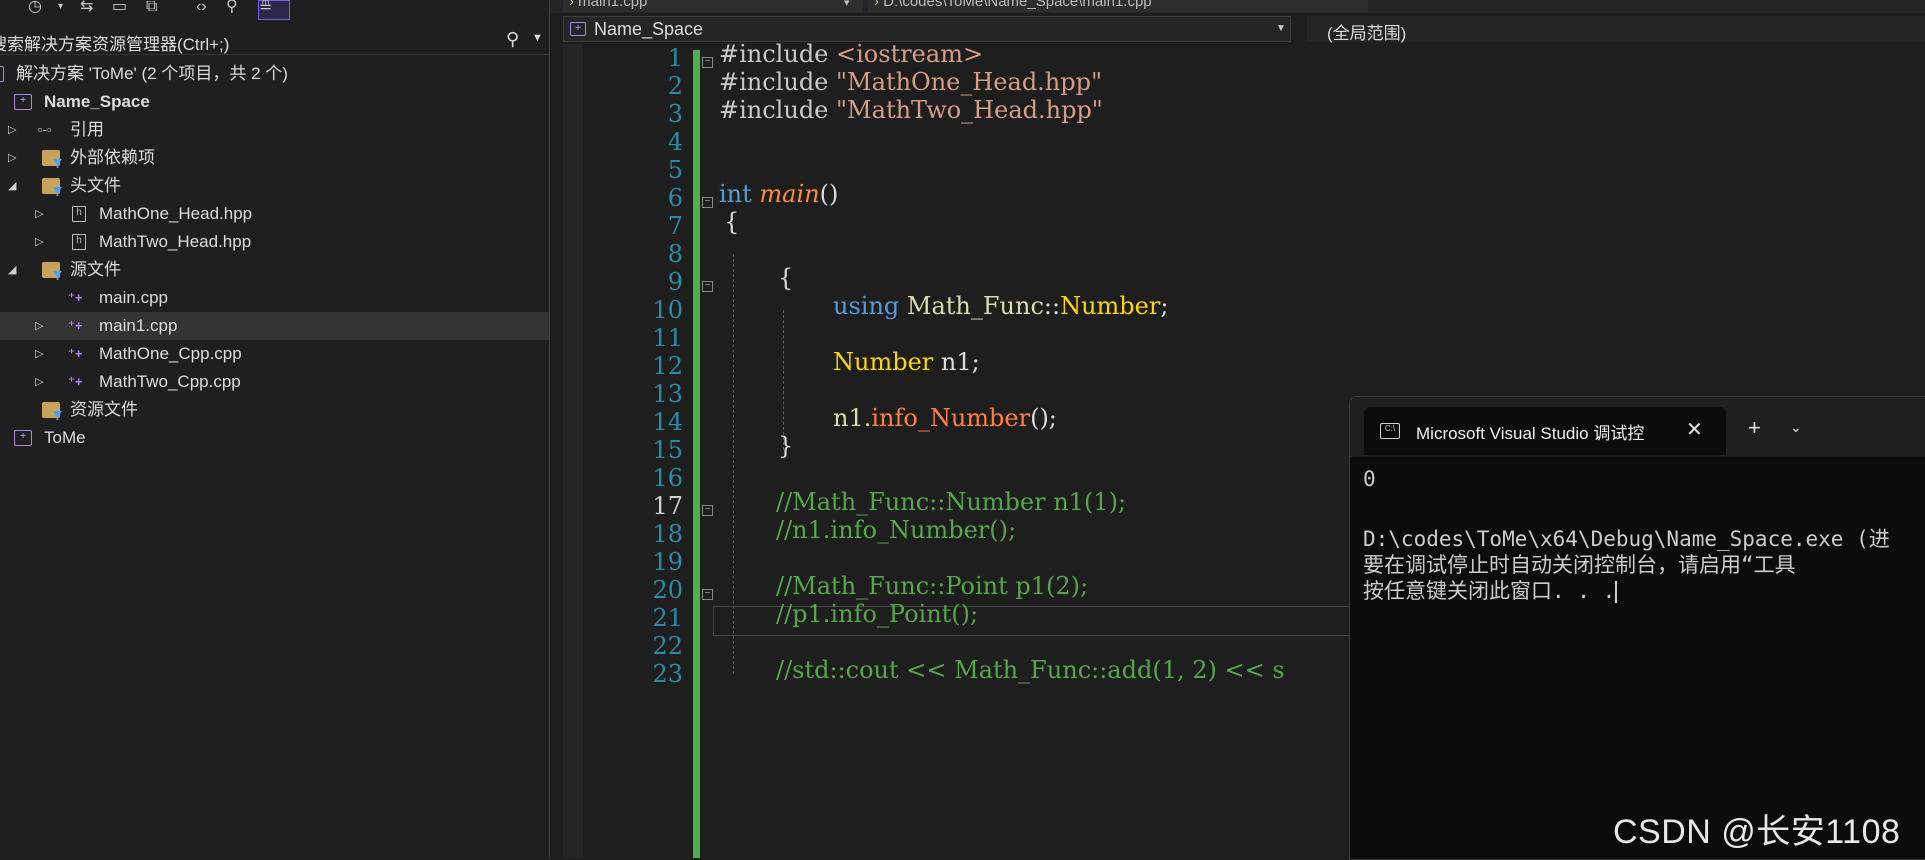 Image resolution: width=1925 pixels, height=860 pixels. I want to click on tree-item-source-files: ◢ 源文件, so click(274, 270).